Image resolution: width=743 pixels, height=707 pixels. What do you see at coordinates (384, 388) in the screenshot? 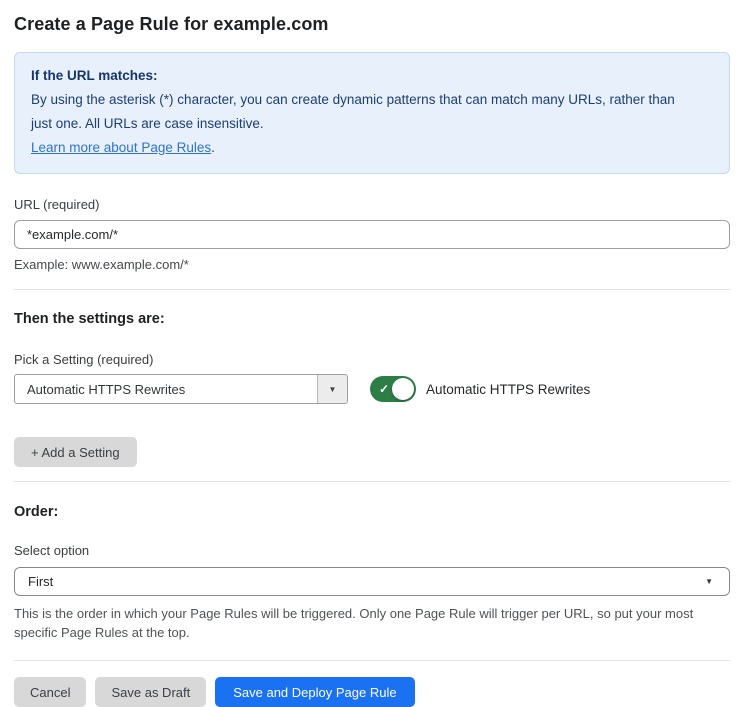
I see `check-icon: ✓` at bounding box center [384, 388].